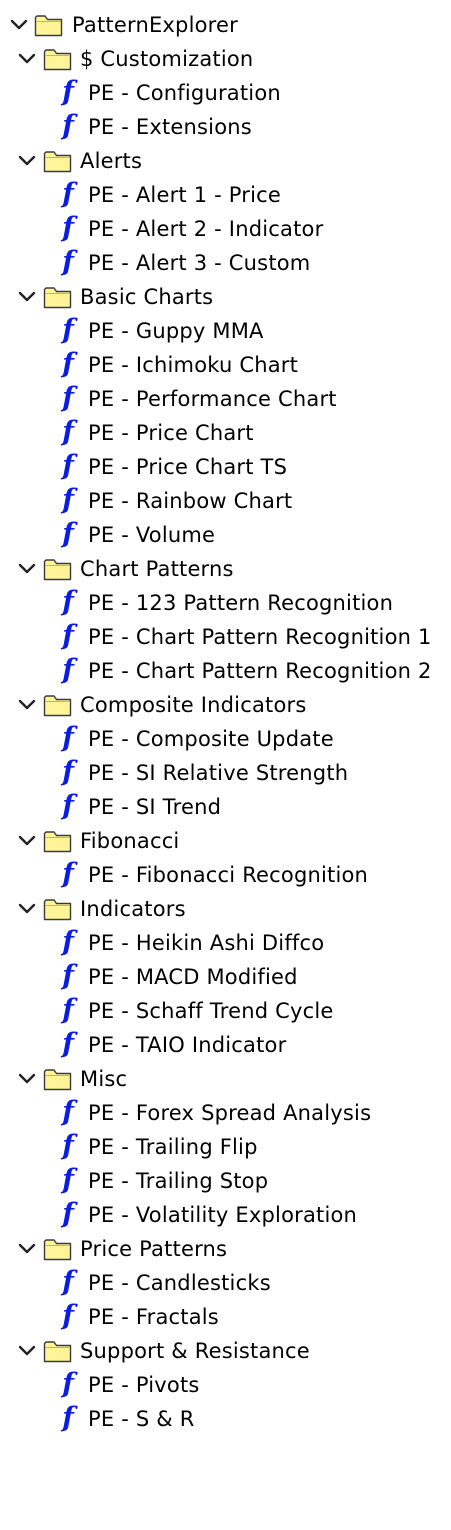 Image resolution: width=451 pixels, height=1530 pixels. What do you see at coordinates (195, 1351) in the screenshot?
I see `tree-folder-label: Support & Resistance` at bounding box center [195, 1351].